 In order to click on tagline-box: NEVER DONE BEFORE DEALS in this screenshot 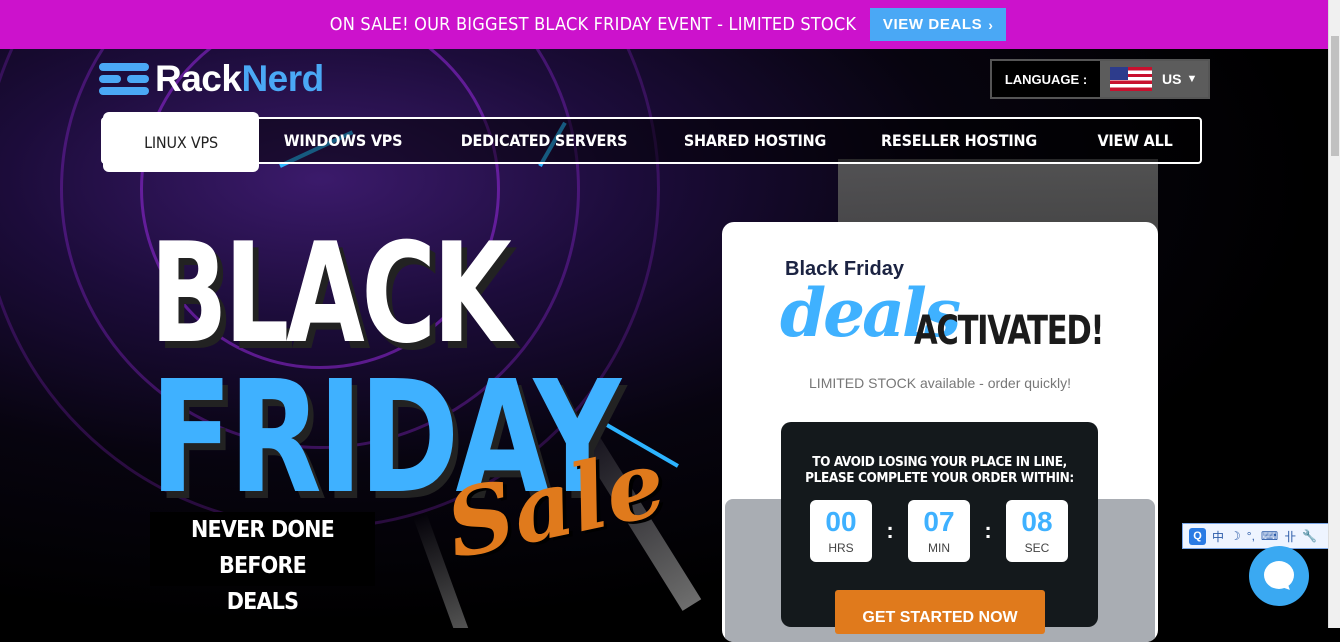, I will do `click(262, 563)`.